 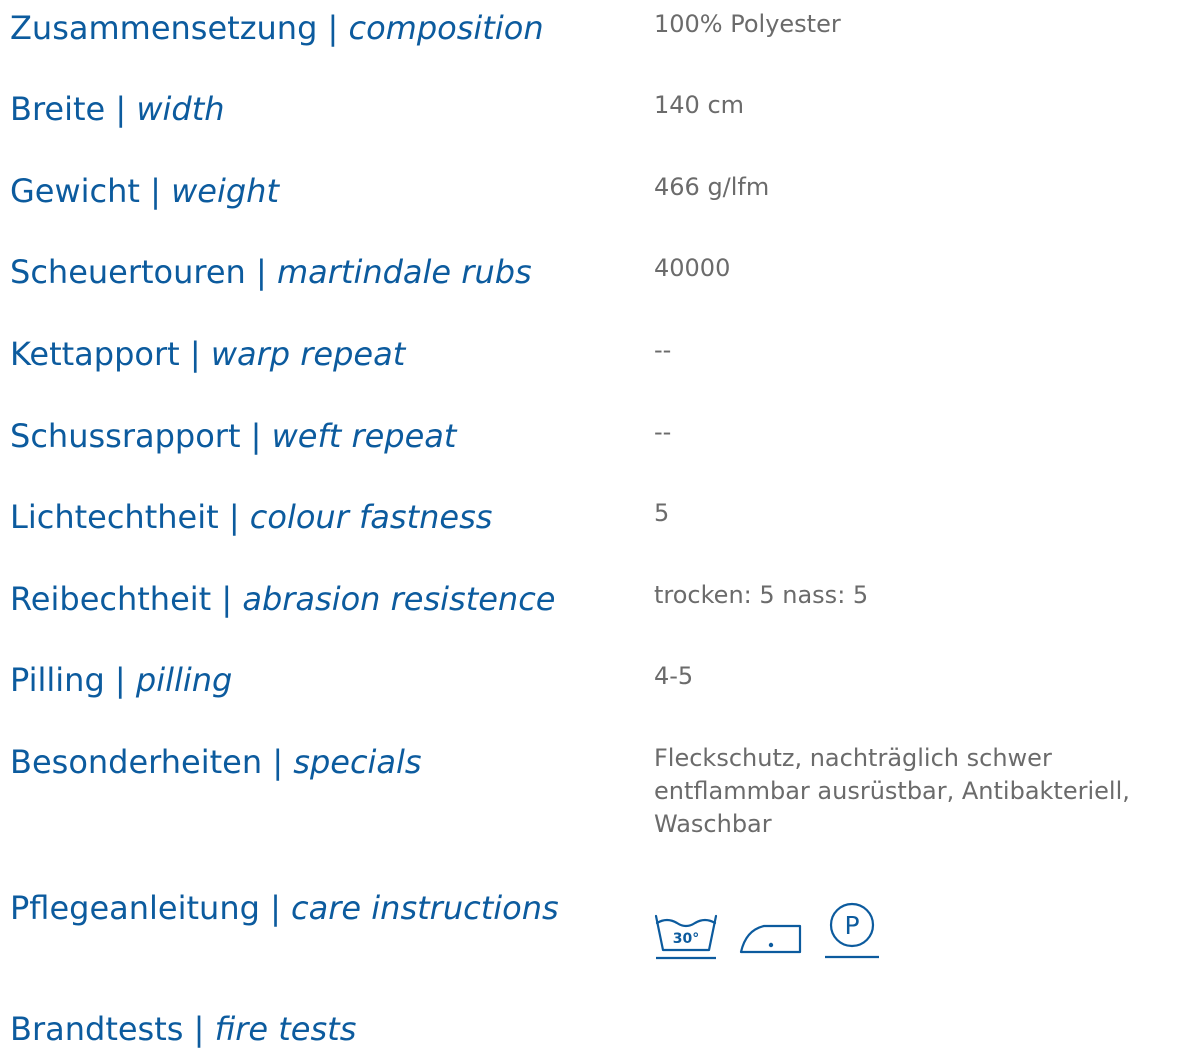 I want to click on dry-clean-p-icon: P, so click(x=852, y=930).